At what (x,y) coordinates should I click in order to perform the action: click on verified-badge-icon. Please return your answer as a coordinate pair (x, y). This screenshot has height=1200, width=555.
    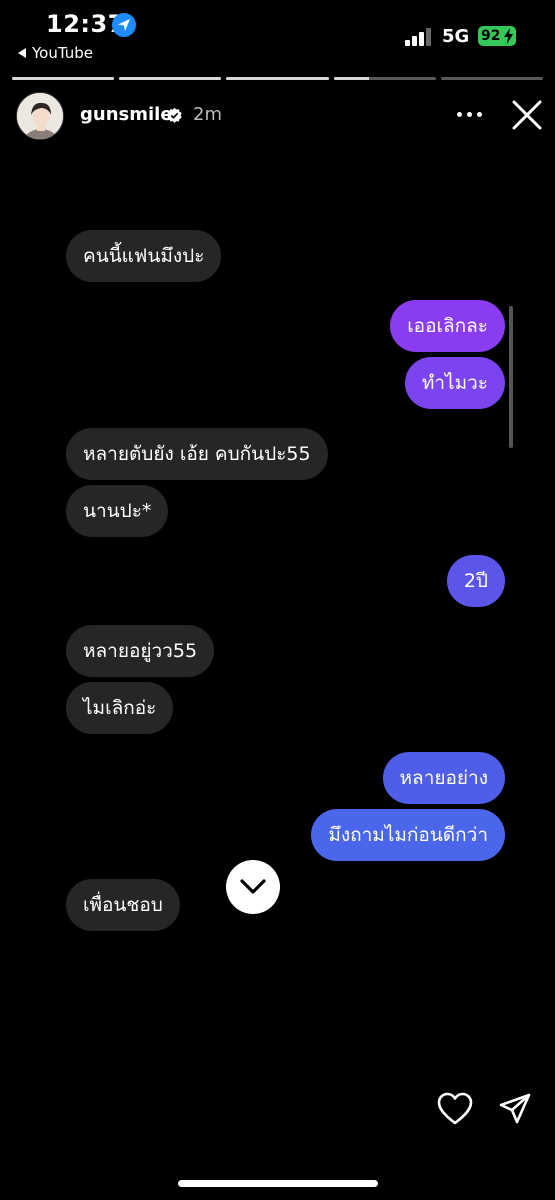
    Looking at the image, I should click on (174, 115).